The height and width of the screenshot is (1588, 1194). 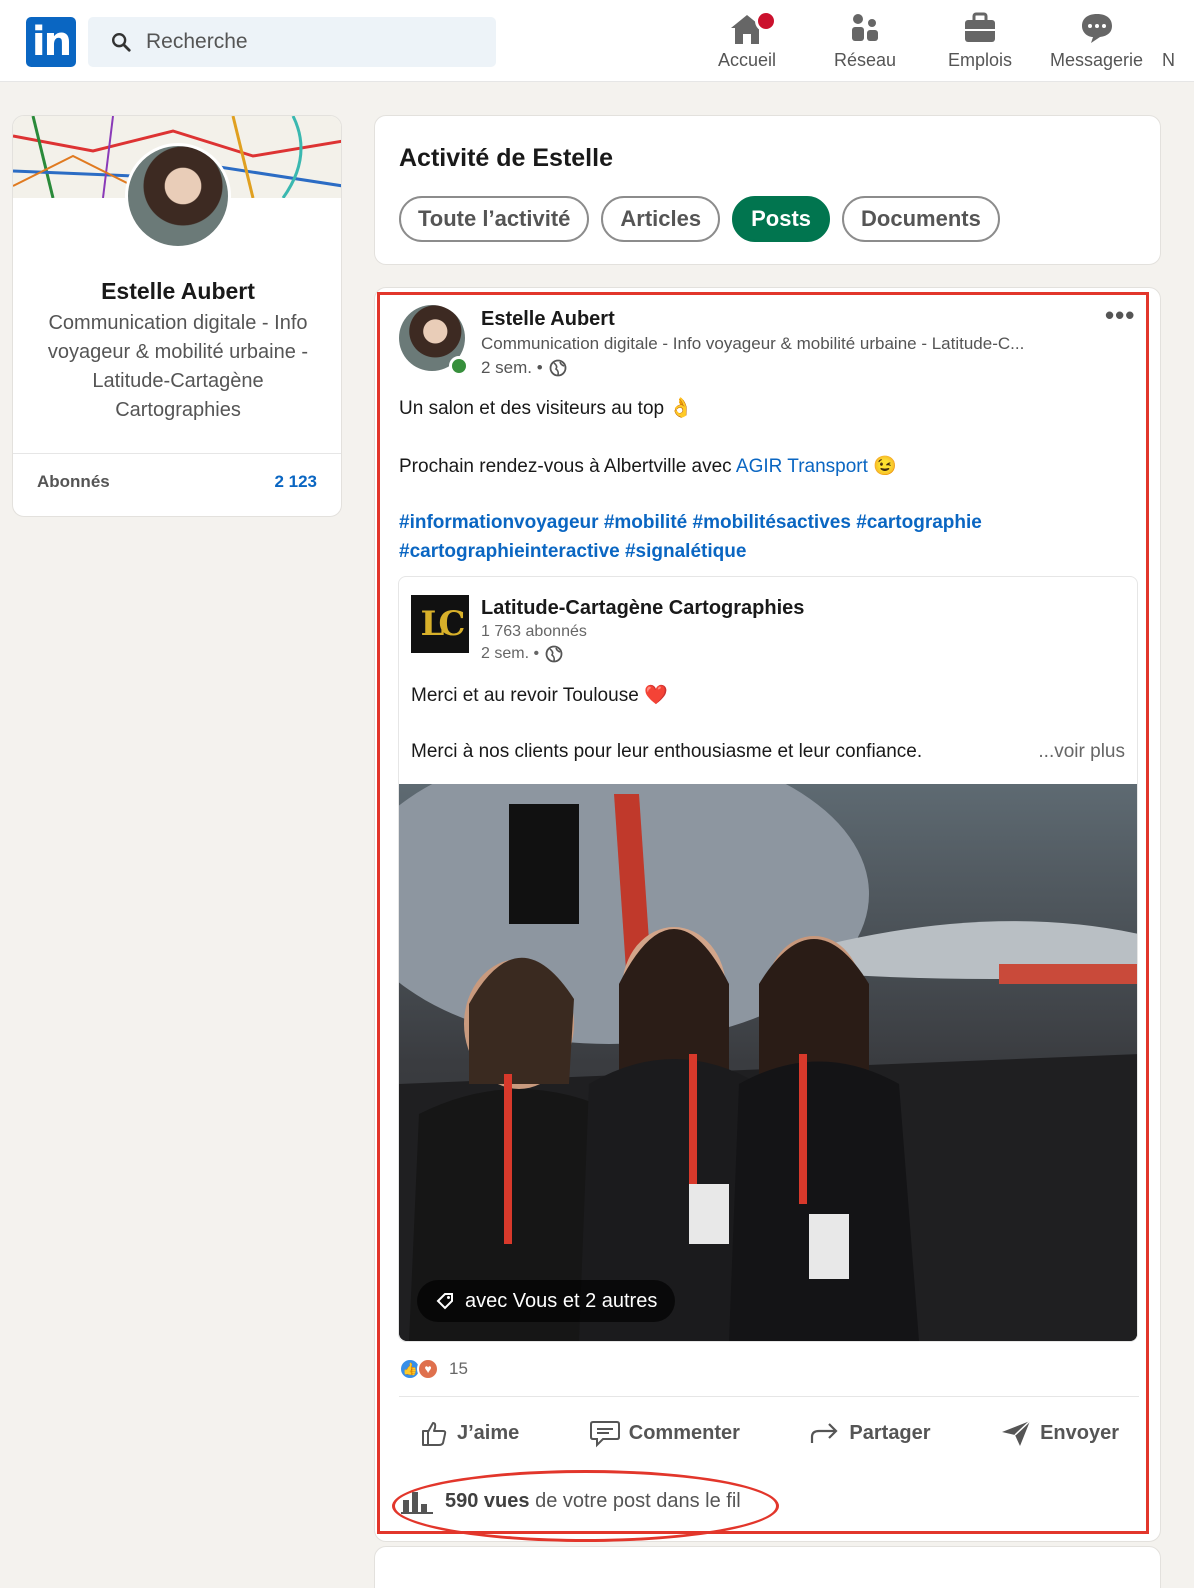 What do you see at coordinates (1097, 60) in the screenshot?
I see `nav-label: Messagerie` at bounding box center [1097, 60].